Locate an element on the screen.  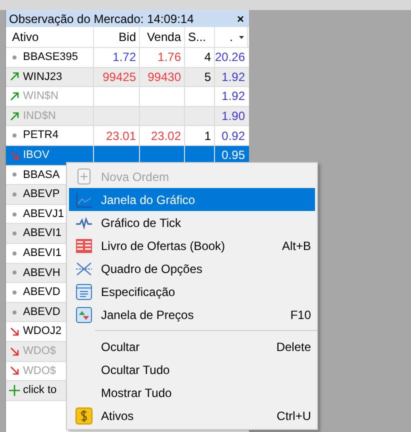
list-window-icon is located at coordinates (84, 291).